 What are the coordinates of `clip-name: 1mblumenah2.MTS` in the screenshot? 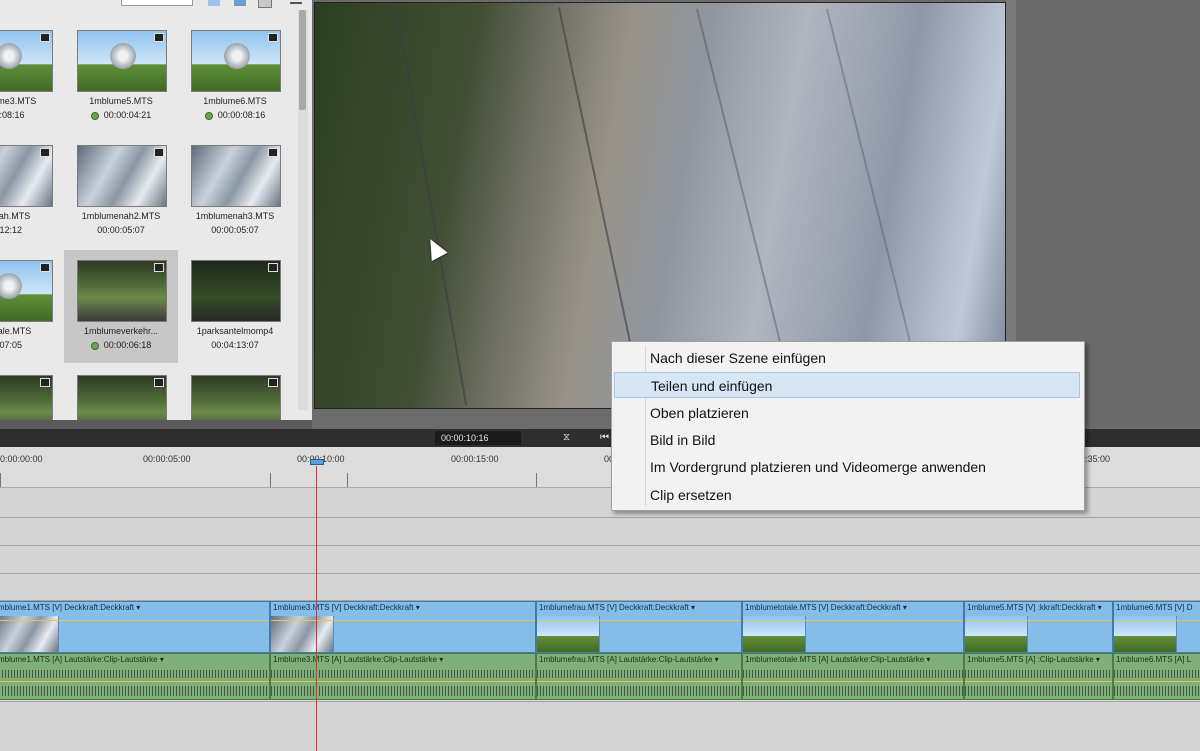 It's located at (121, 216).